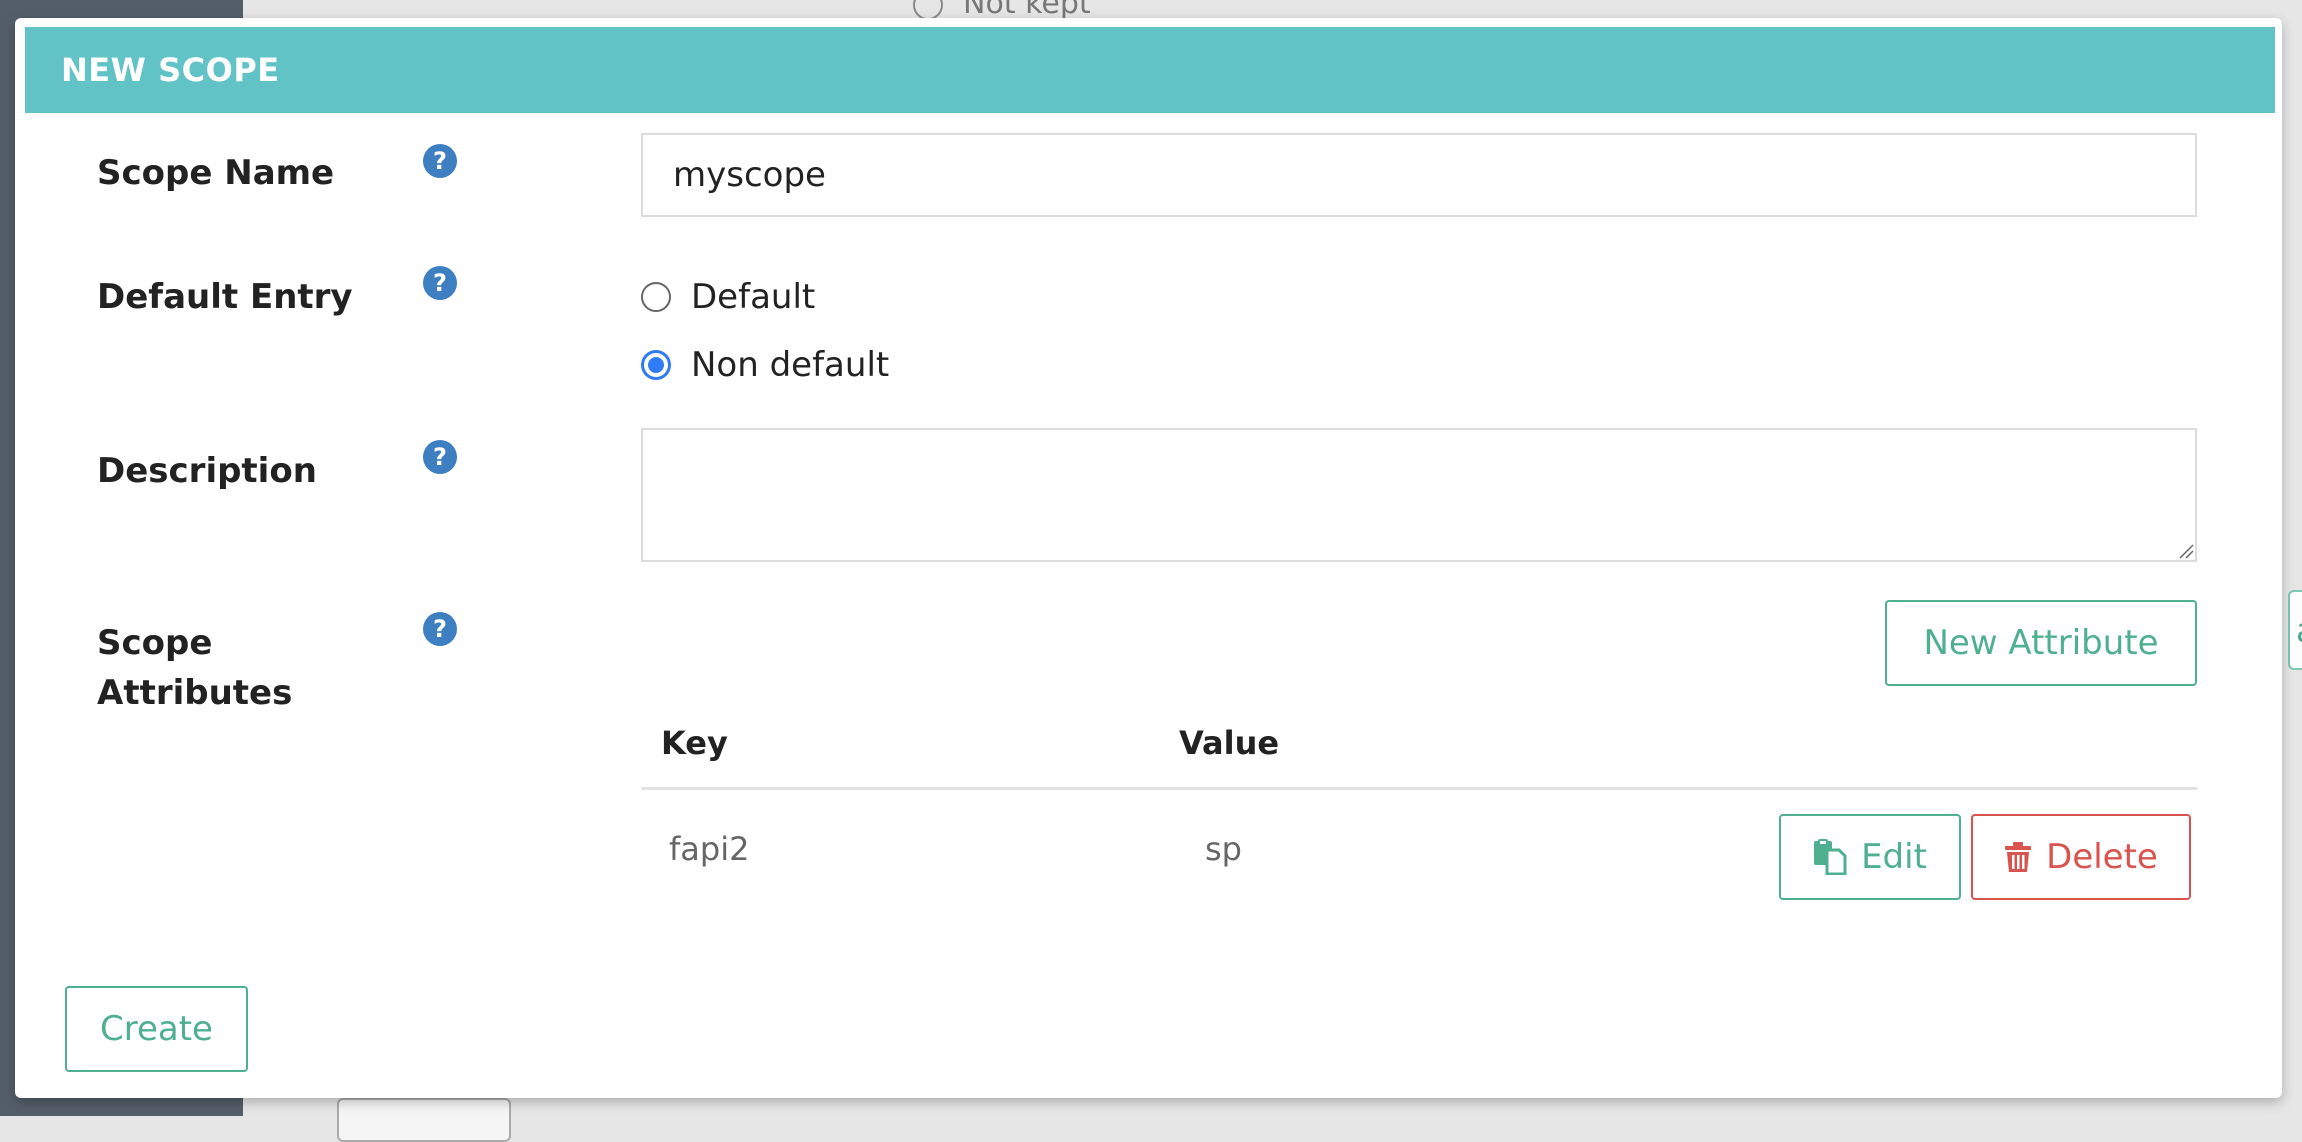 The height and width of the screenshot is (1142, 2302). I want to click on trash-icon, so click(2018, 857).